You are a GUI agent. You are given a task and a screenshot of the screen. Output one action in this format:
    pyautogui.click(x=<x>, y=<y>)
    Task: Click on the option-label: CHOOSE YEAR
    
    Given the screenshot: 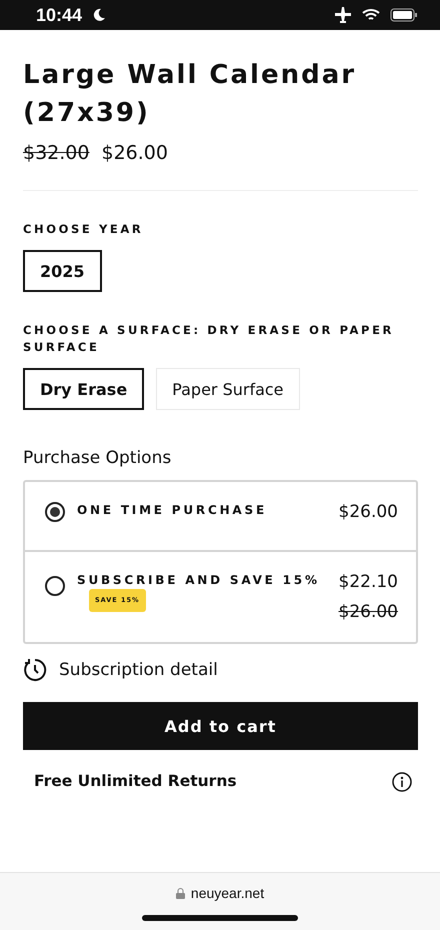 What is the action you would take?
    pyautogui.click(x=83, y=229)
    